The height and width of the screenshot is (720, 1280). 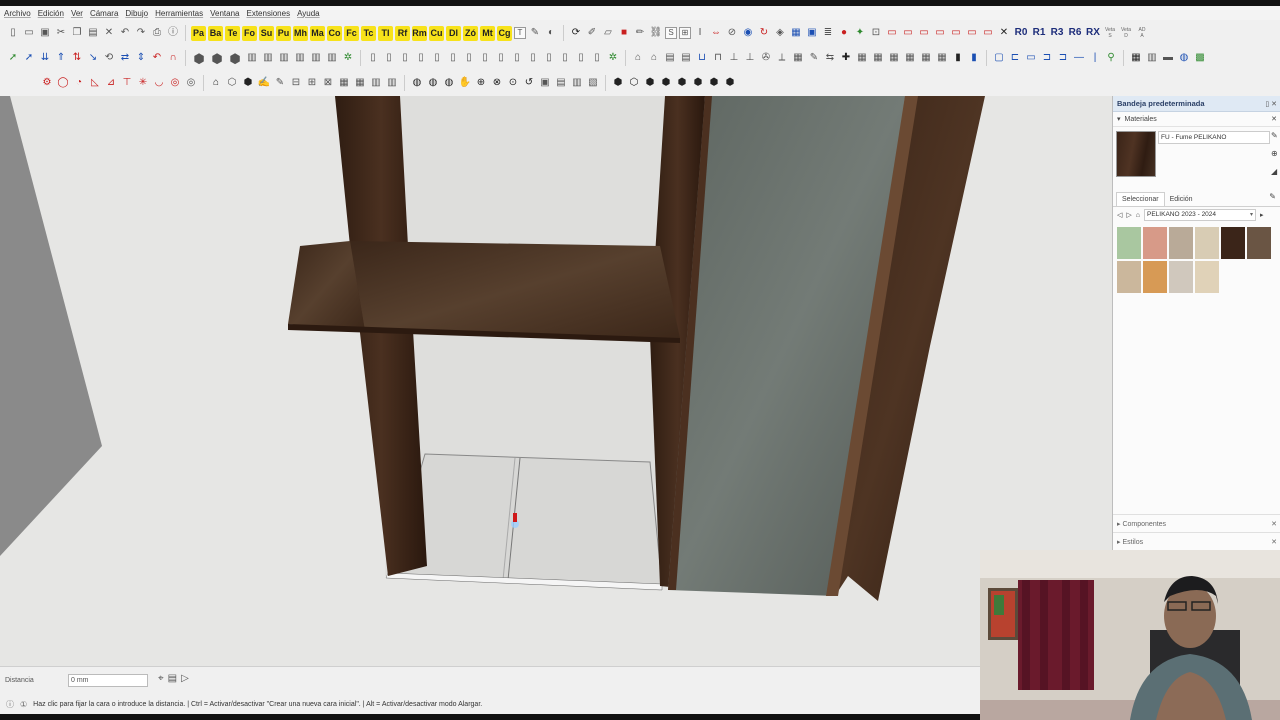 What do you see at coordinates (764, 33) in the screenshot?
I see `cycle-icon: ↻` at bounding box center [764, 33].